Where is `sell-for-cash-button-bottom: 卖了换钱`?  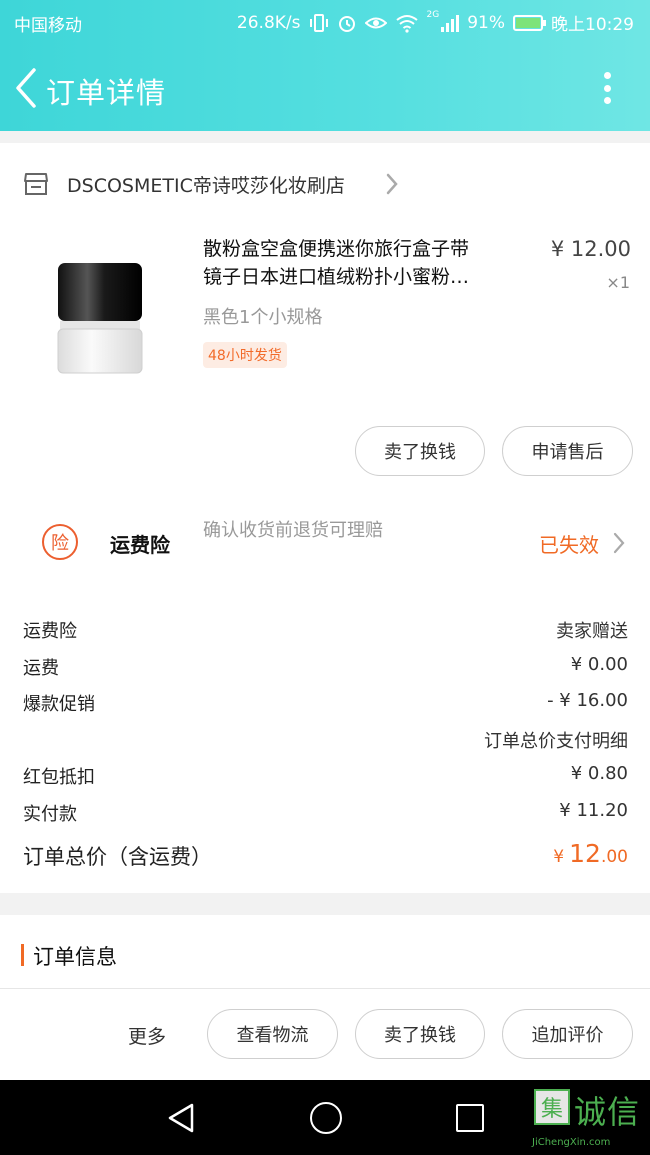 sell-for-cash-button-bottom: 卖了换钱 is located at coordinates (420, 1034).